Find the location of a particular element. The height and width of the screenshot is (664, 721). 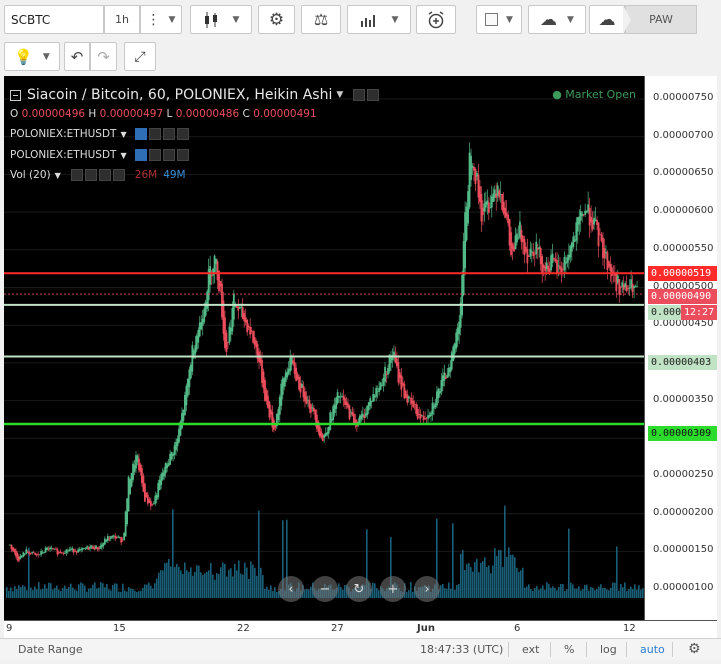

compare-button: ⚖ is located at coordinates (321, 19).